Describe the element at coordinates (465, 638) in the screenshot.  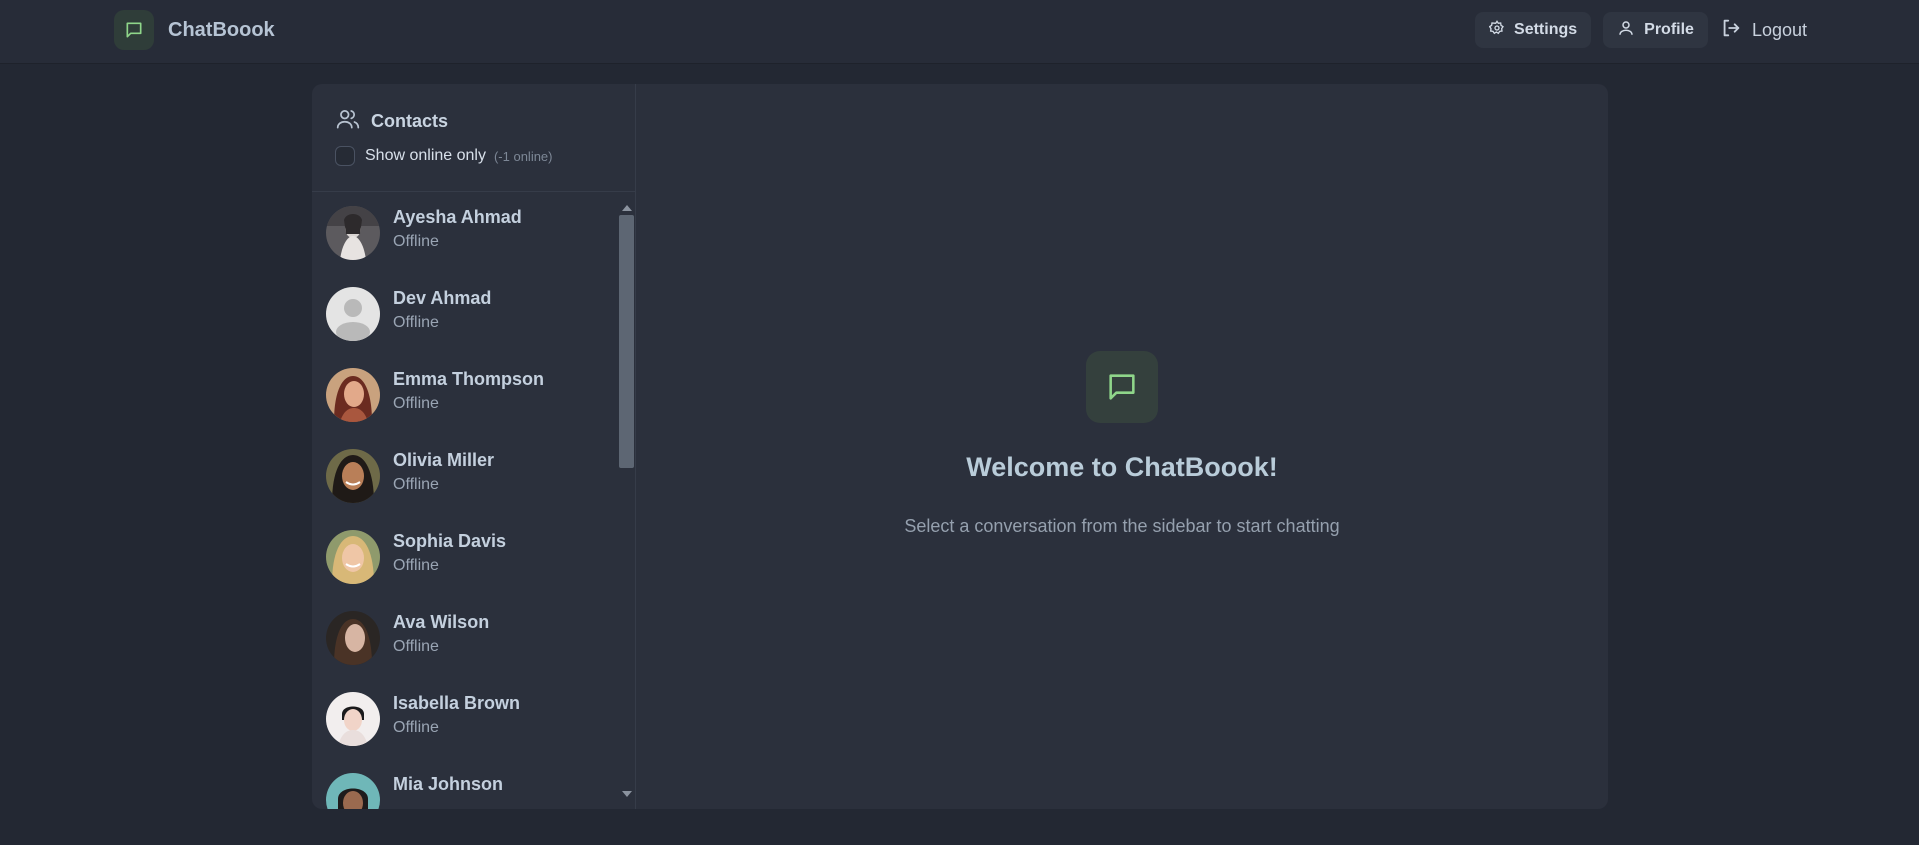
I see `contact-item: Ava Wilson Offline` at that location.